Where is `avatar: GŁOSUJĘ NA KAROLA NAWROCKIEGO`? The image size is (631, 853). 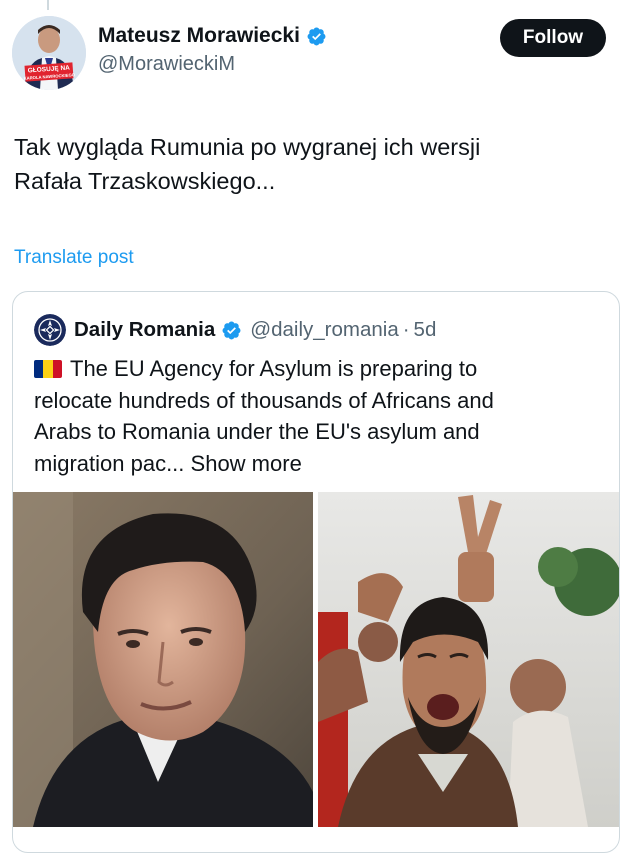 avatar: GŁOSUJĘ NA KAROLA NAWROCKIEGO is located at coordinates (49, 53).